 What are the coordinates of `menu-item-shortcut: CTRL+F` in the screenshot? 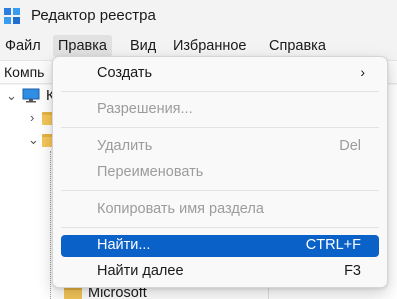 It's located at (333, 245).